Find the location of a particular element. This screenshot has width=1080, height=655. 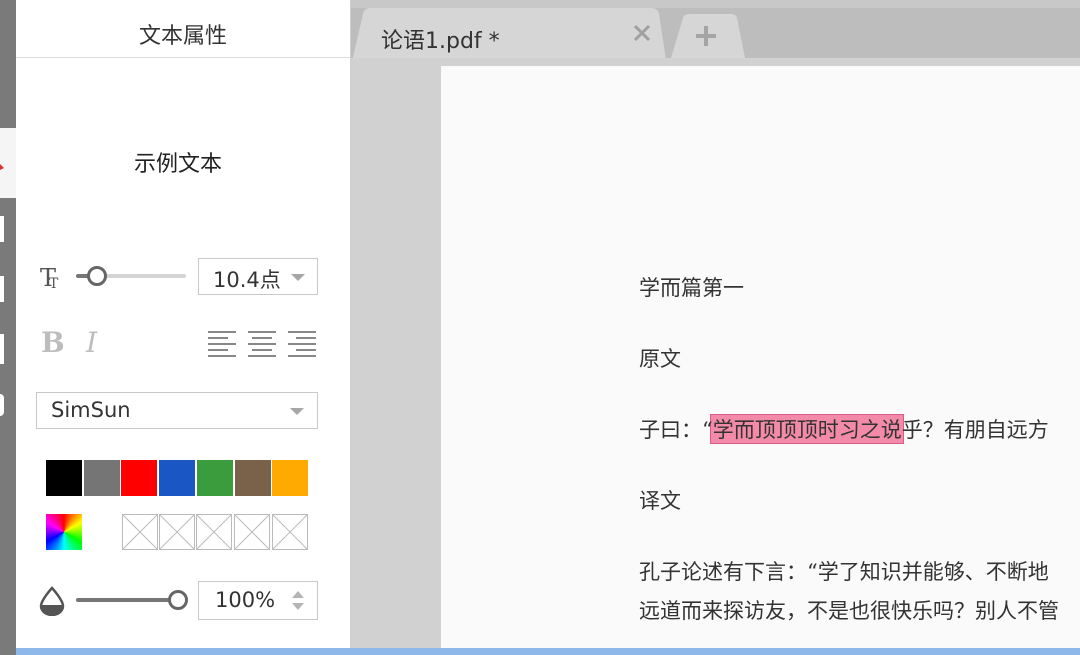

panel-header: 文本属性 is located at coordinates (183, 29).